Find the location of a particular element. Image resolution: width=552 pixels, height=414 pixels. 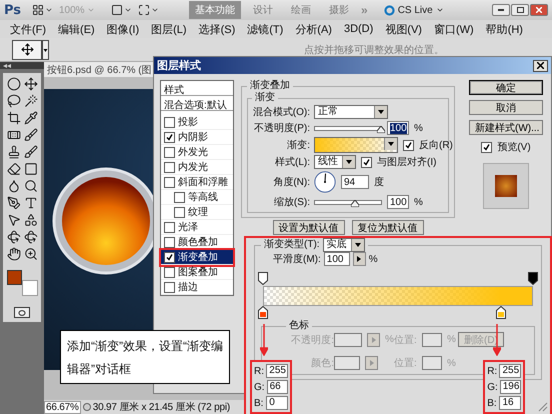

pipette-icon is located at coordinates (31, 118).